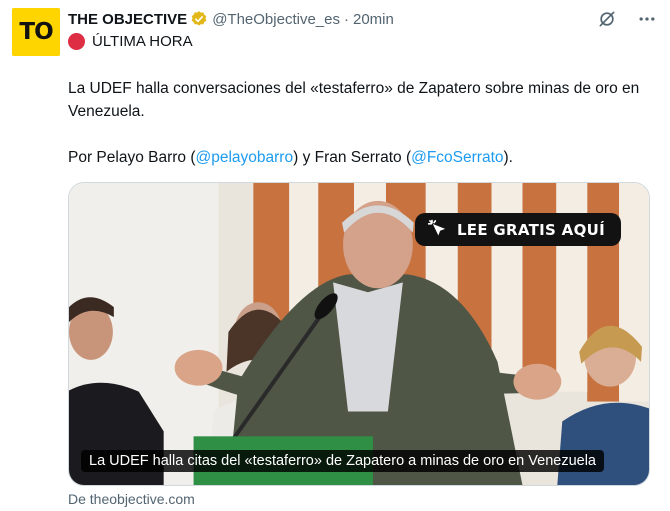 The height and width of the screenshot is (511, 670). I want to click on breaking-news-label: ÚLTIMA HORA, so click(130, 41).